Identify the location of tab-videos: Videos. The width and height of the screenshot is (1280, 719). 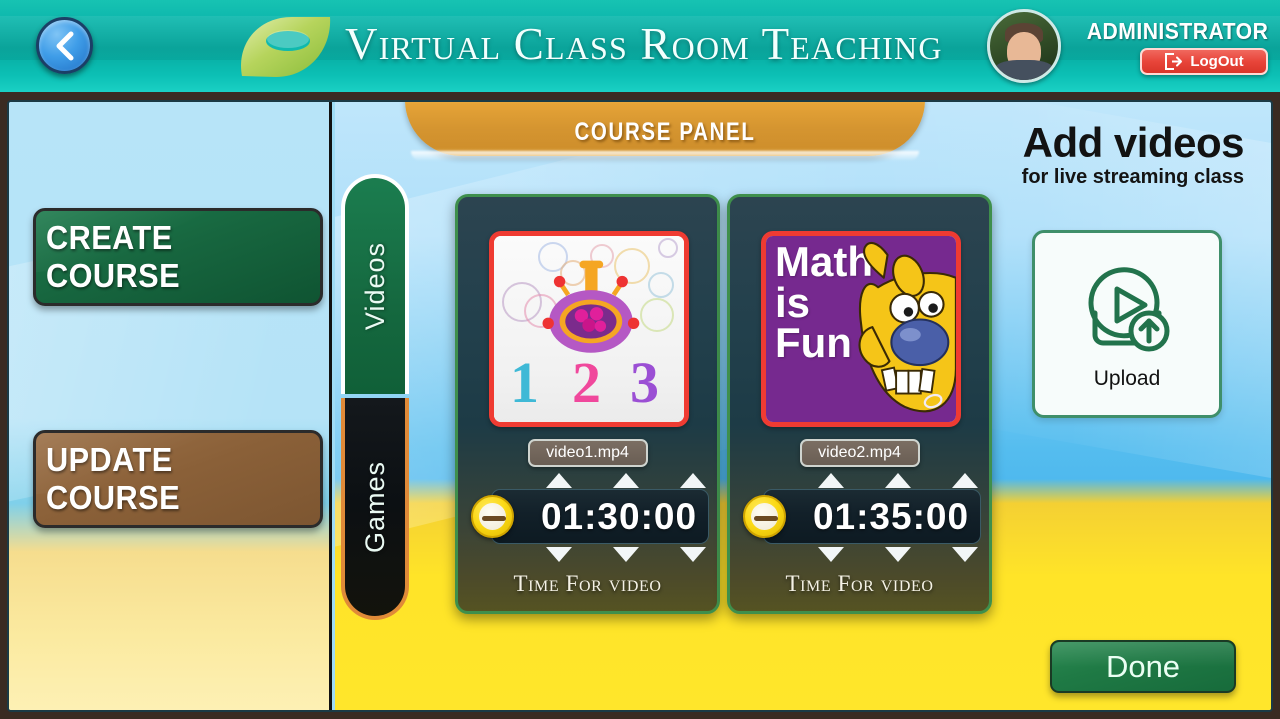
(375, 284).